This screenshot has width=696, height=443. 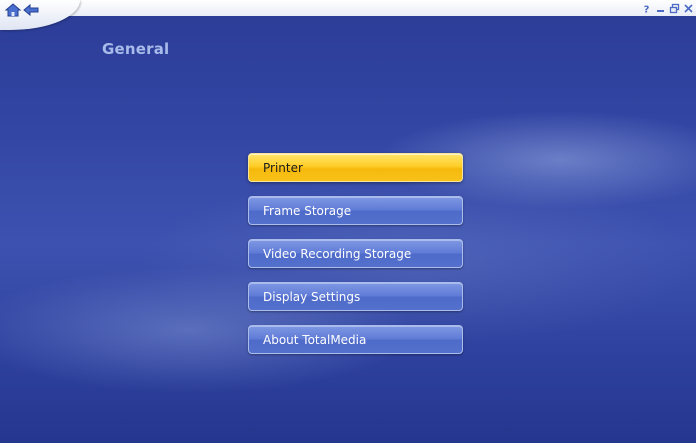 I want to click on minimize-icon, so click(x=660, y=8).